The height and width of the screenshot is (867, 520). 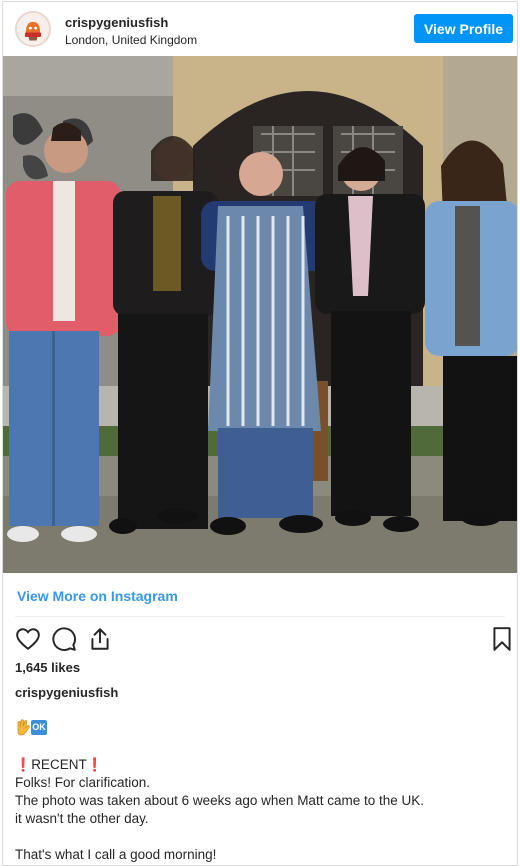 I want to click on comment-icon, so click(x=64, y=639).